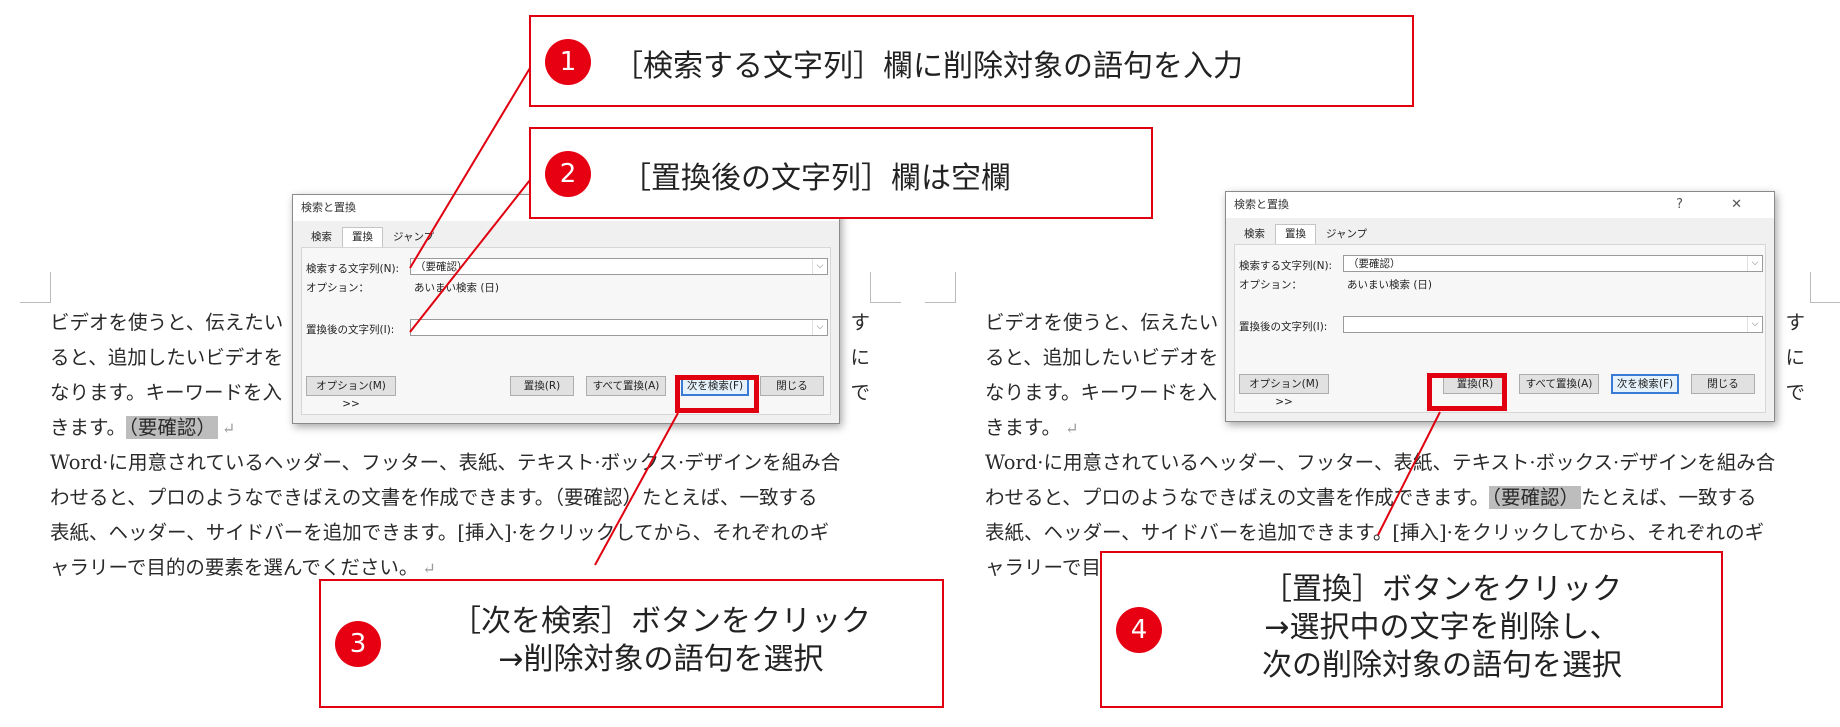  What do you see at coordinates (1500, 205) in the screenshot?
I see `dialog-titlebar: 検索と置換? ✕` at bounding box center [1500, 205].